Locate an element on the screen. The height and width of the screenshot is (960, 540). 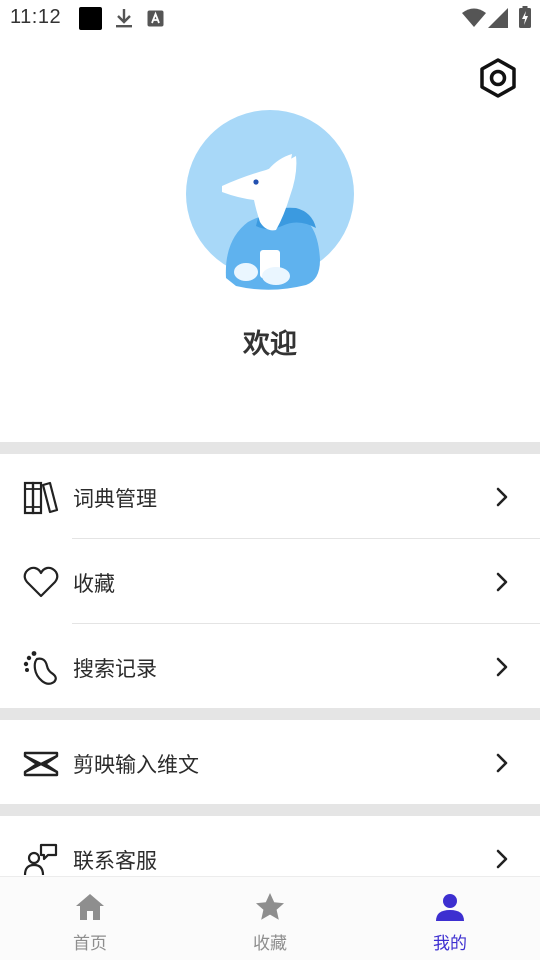
menu-item-label: 联系客服 is located at coordinates (115, 861).